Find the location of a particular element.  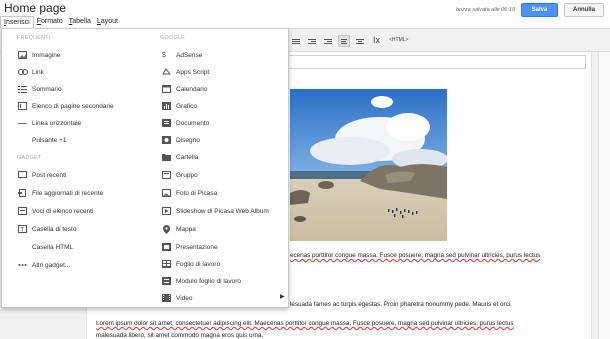

svg-text: T is located at coordinates (23, 231).